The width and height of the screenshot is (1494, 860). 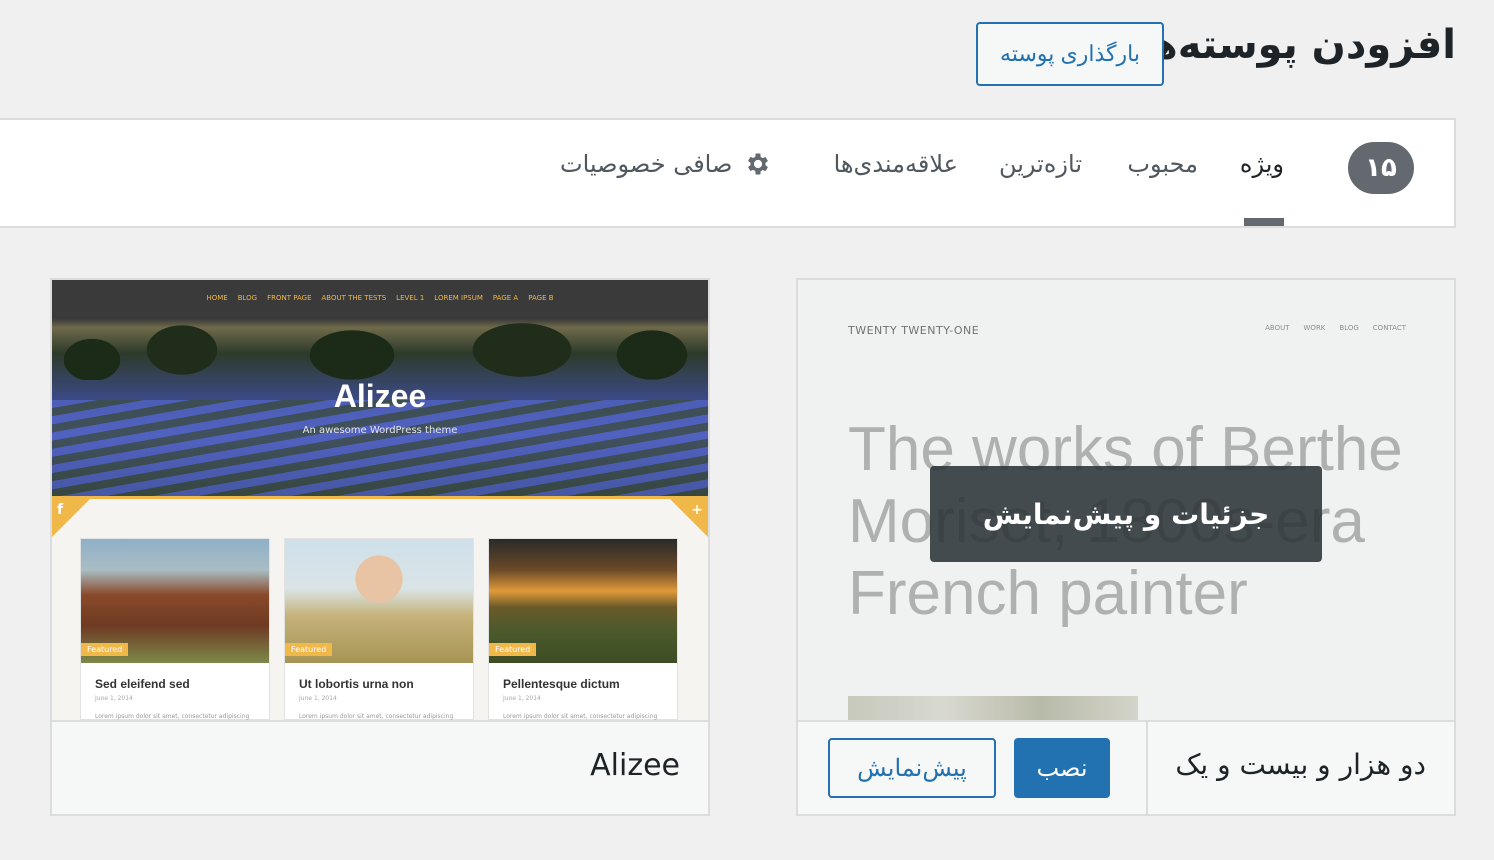 What do you see at coordinates (380, 430) in the screenshot?
I see `alizee-tagline: An awesome WordPress theme` at bounding box center [380, 430].